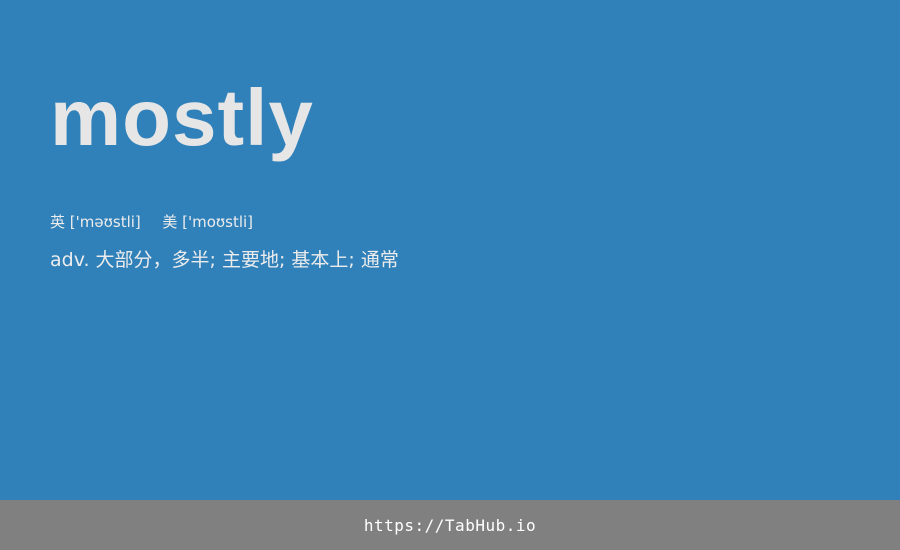 This screenshot has height=550, width=900. What do you see at coordinates (182, 117) in the screenshot?
I see `headword: mostly` at bounding box center [182, 117].